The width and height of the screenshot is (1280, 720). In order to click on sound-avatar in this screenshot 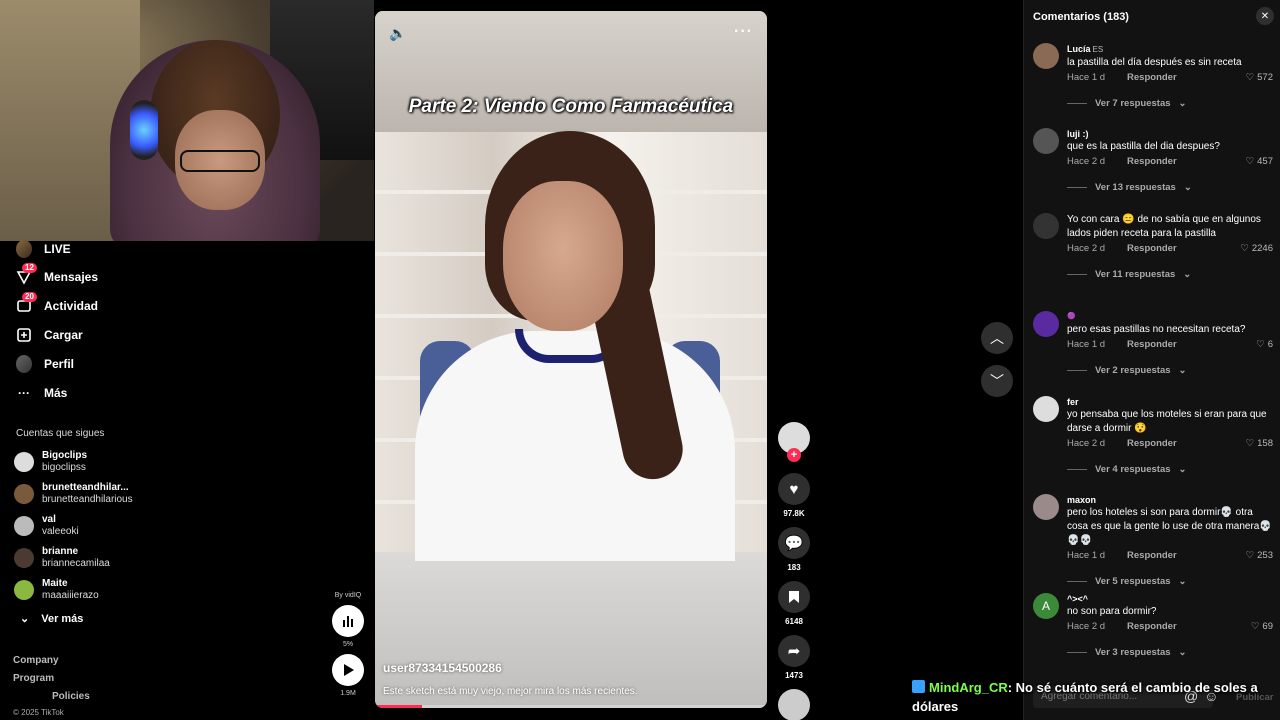, I will do `click(794, 704)`.